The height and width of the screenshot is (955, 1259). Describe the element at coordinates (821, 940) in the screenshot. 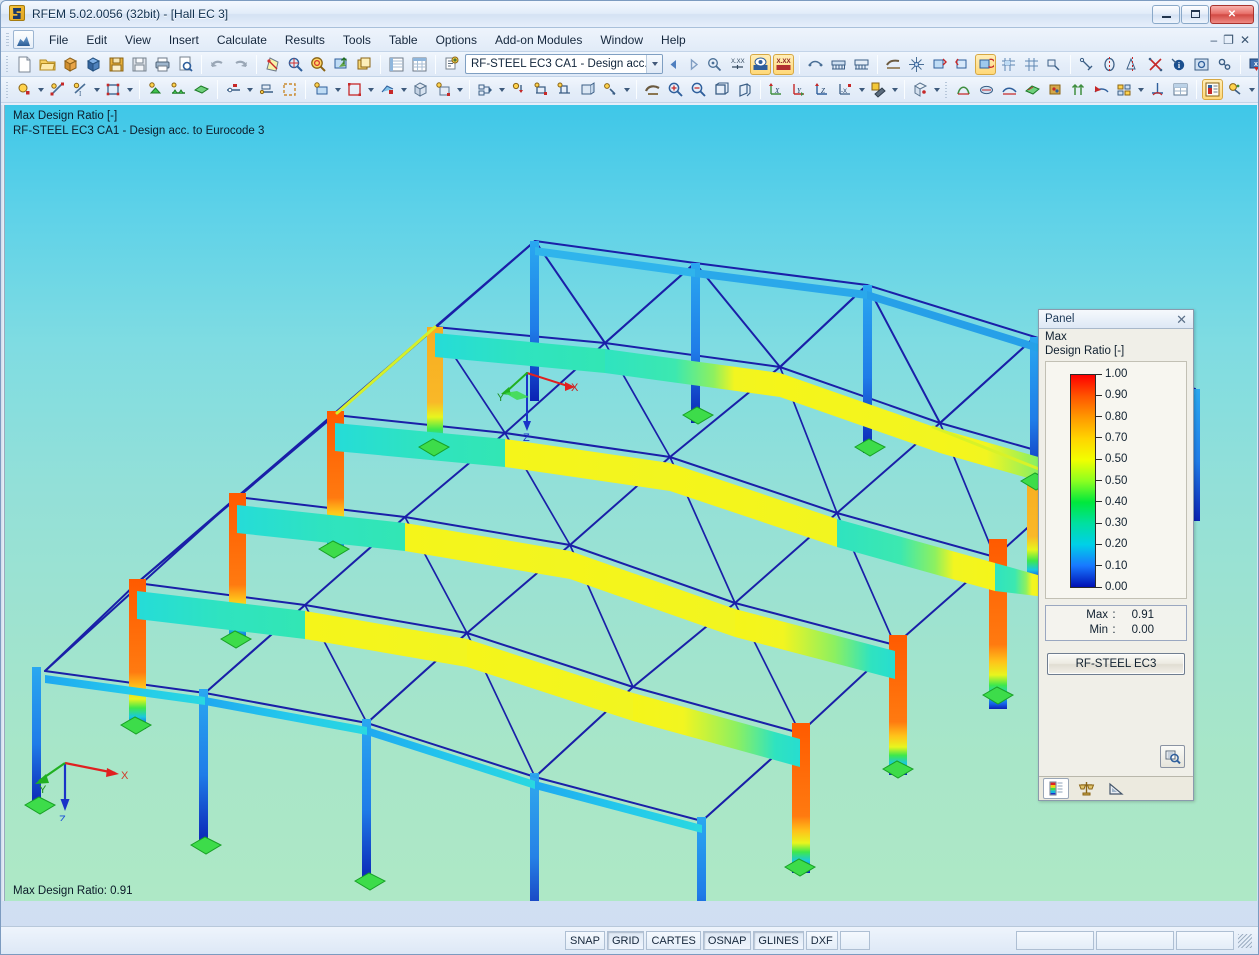

I see `status-toggle-dxf: DXF` at that location.